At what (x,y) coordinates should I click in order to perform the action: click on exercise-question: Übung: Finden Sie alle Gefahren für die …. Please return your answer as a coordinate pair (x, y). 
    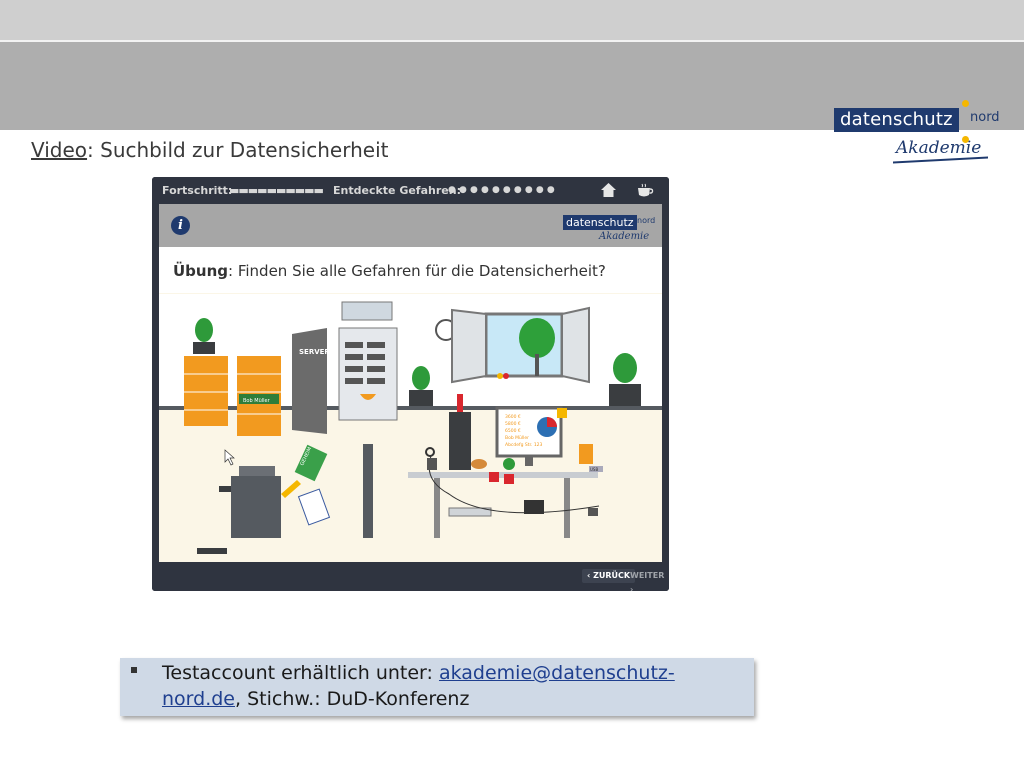
    Looking at the image, I should click on (389, 271).